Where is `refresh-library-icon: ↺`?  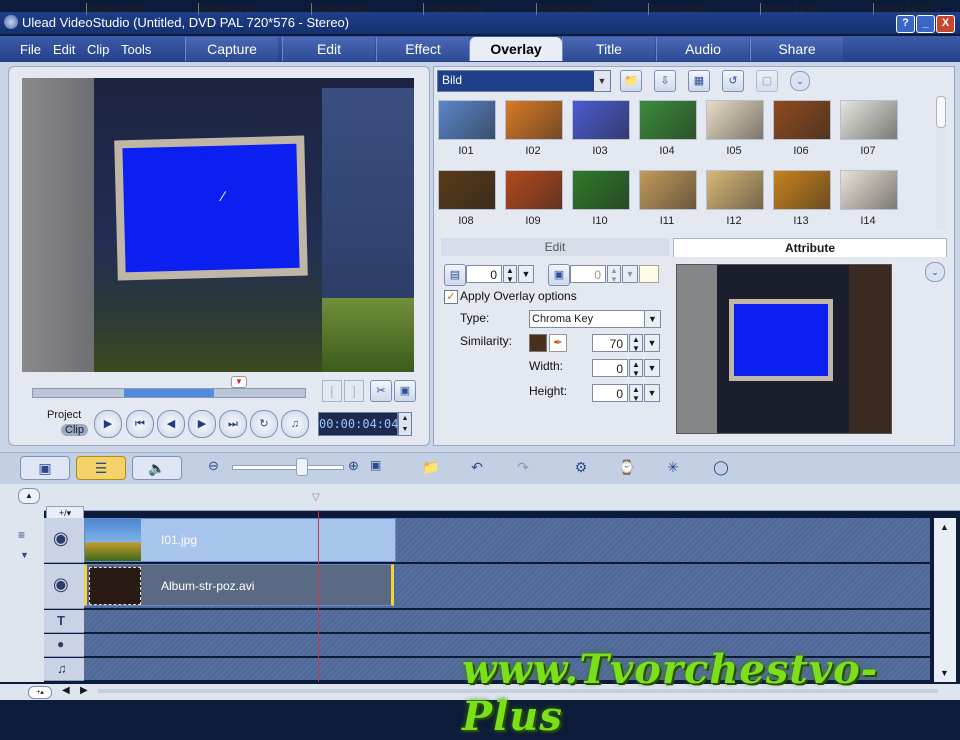 refresh-library-icon: ↺ is located at coordinates (733, 81).